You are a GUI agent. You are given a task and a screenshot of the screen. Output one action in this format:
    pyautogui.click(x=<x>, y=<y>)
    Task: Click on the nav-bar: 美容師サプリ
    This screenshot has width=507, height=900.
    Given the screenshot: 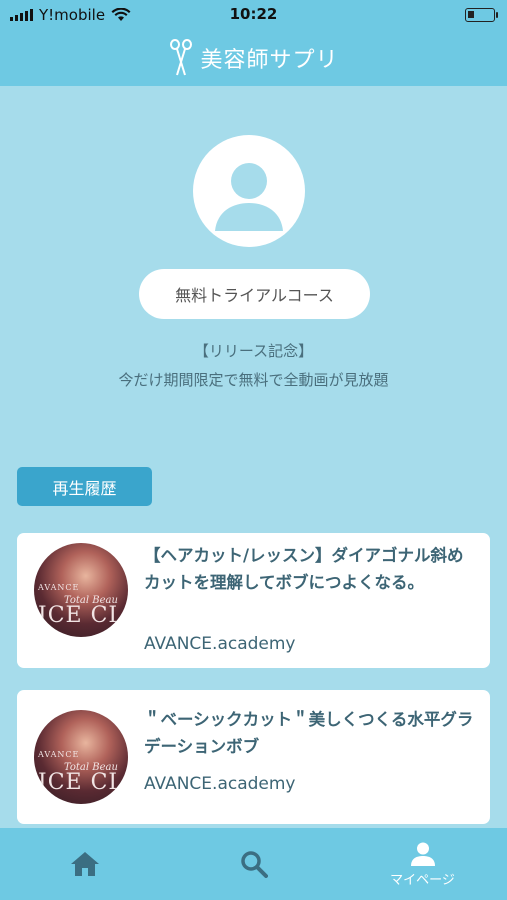 What is the action you would take?
    pyautogui.click(x=253, y=58)
    